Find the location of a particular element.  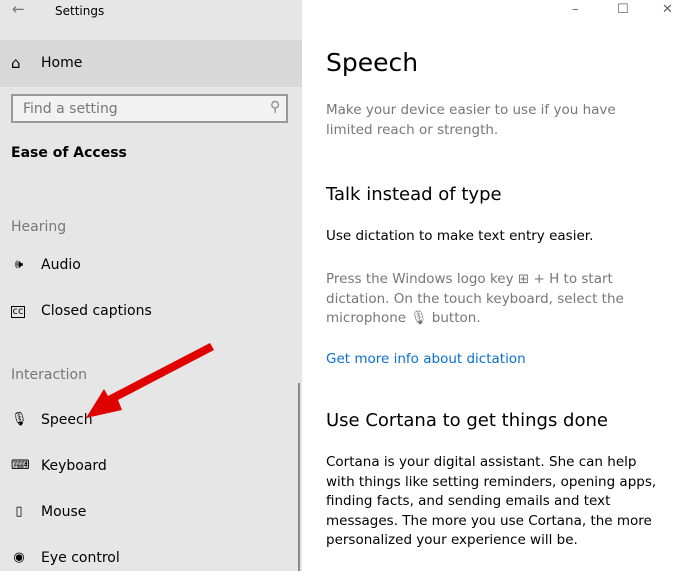

red-arrow is located at coordinates (150, 380).